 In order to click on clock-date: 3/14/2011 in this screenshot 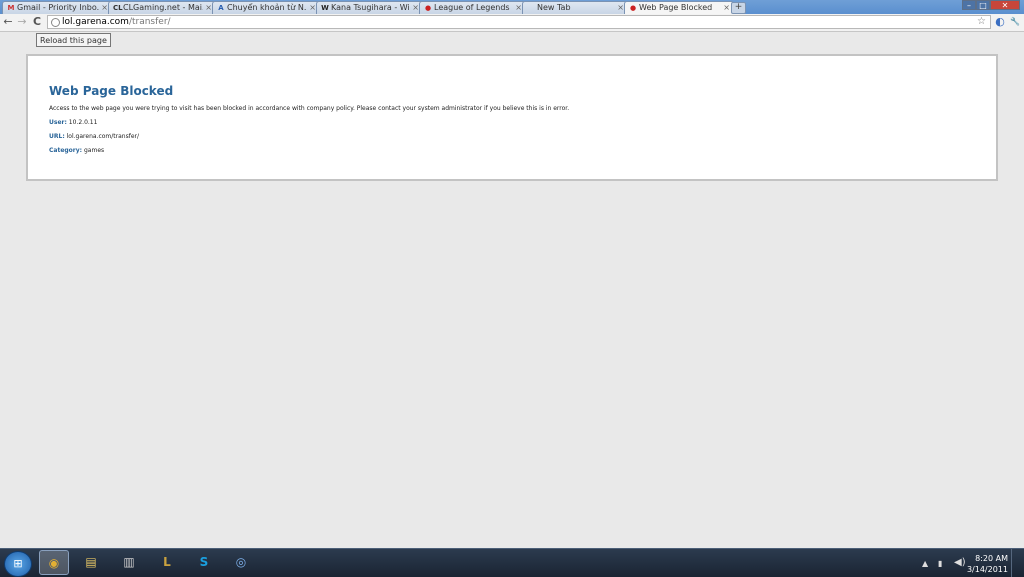, I will do `click(987, 569)`.